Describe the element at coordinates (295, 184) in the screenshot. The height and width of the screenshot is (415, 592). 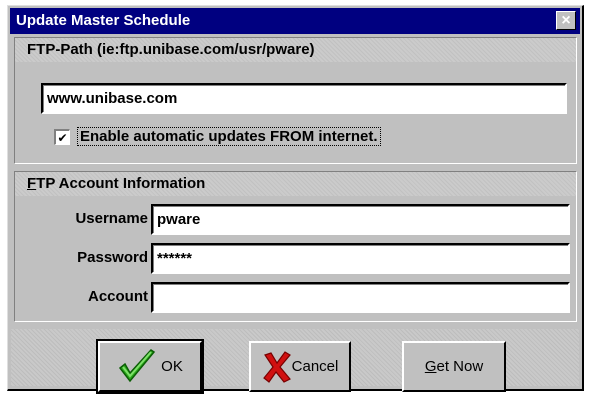
I see `ftp-account-header: FTP Account Information` at that location.